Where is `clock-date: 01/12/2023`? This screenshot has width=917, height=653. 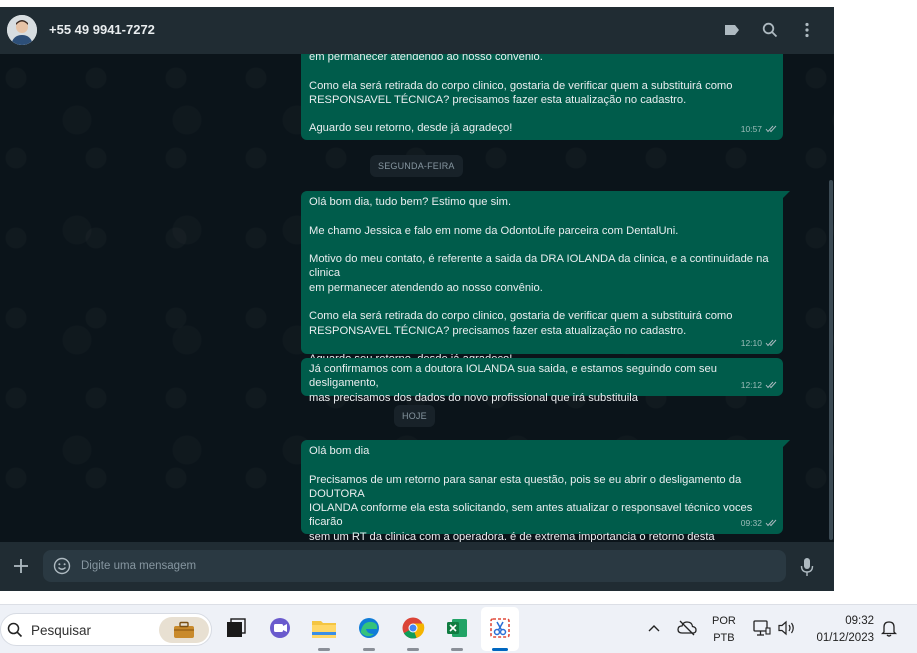 clock-date: 01/12/2023 is located at coordinates (845, 638).